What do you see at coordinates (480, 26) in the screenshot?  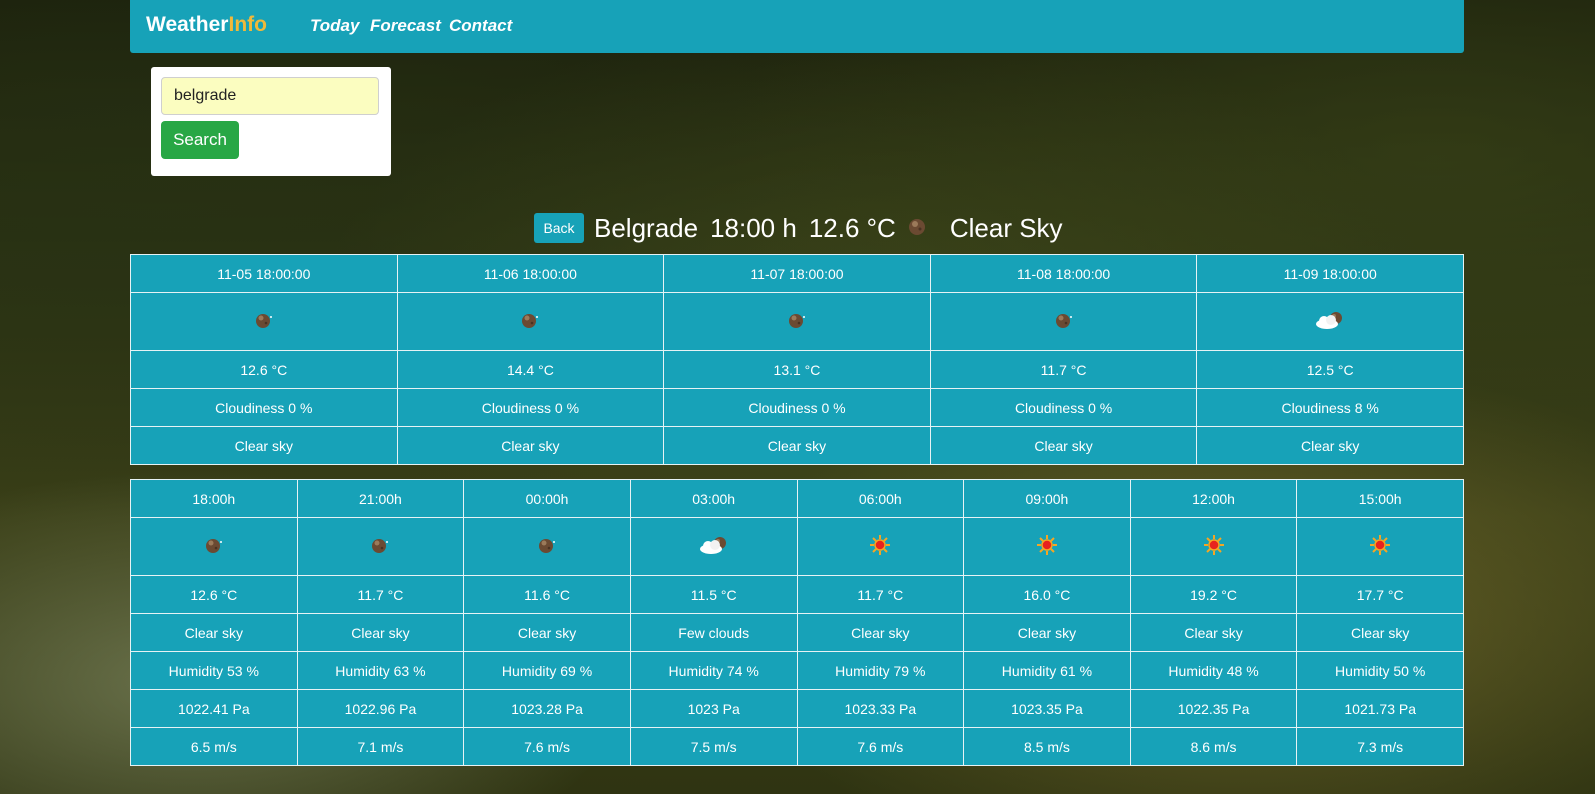 I see `nav-link-contact: Contact` at bounding box center [480, 26].